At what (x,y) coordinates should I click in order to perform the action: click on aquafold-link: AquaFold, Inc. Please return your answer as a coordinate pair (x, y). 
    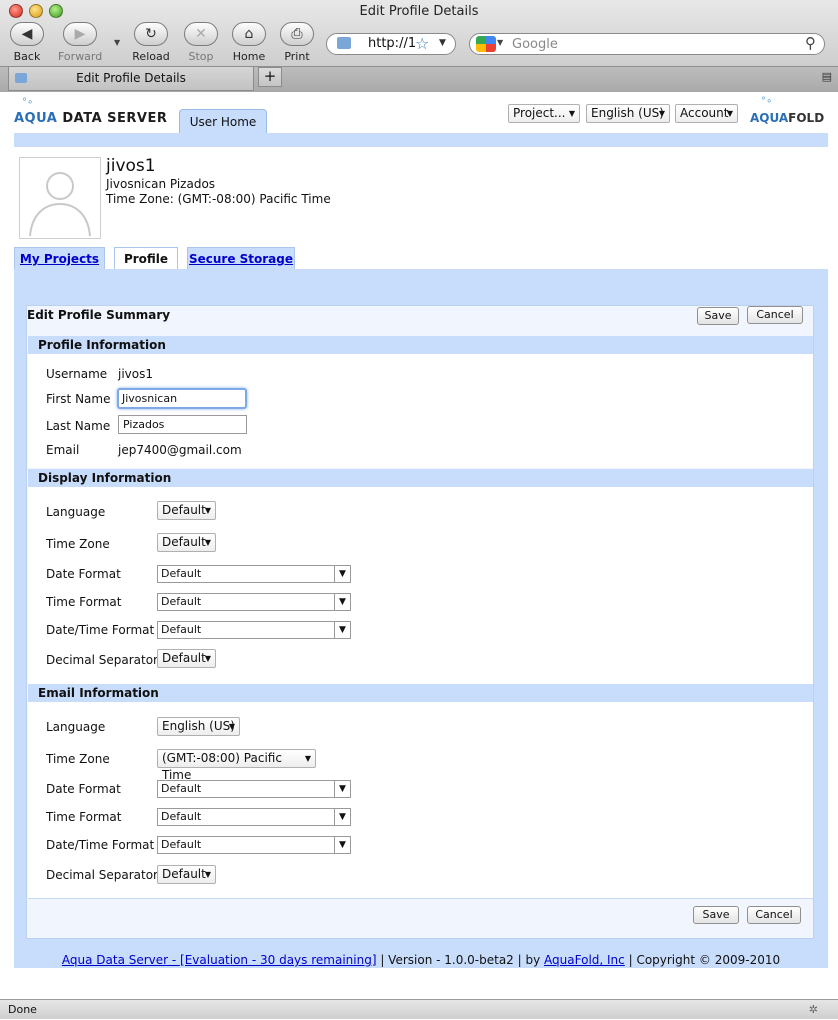
    Looking at the image, I should click on (584, 960).